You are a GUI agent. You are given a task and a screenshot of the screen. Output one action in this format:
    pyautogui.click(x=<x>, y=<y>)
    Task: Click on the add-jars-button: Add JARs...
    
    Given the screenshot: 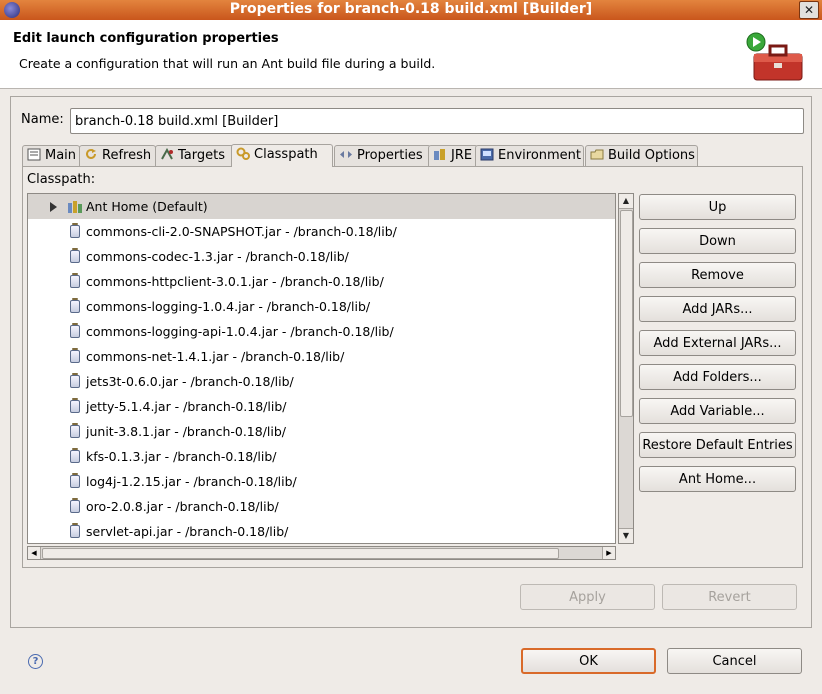 What is the action you would take?
    pyautogui.click(x=717, y=309)
    